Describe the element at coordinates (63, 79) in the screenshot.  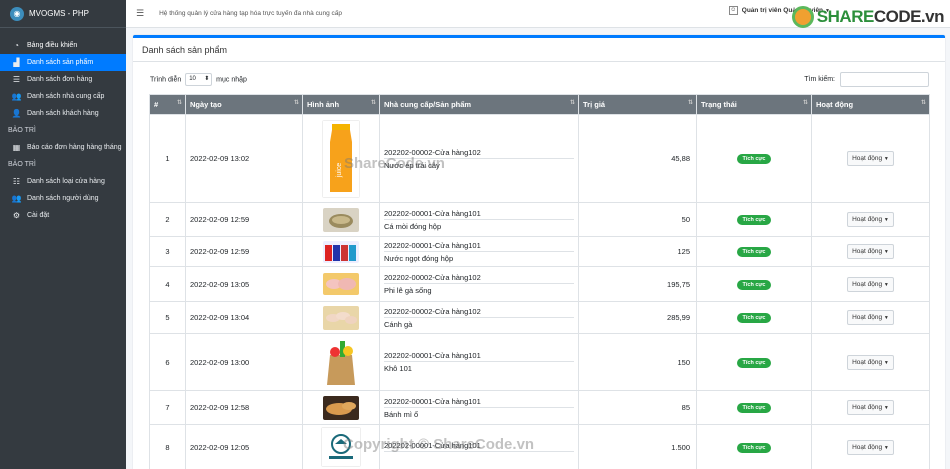
I see `sidebar-item-orders: ☰ Danh sách đơn hàng` at that location.